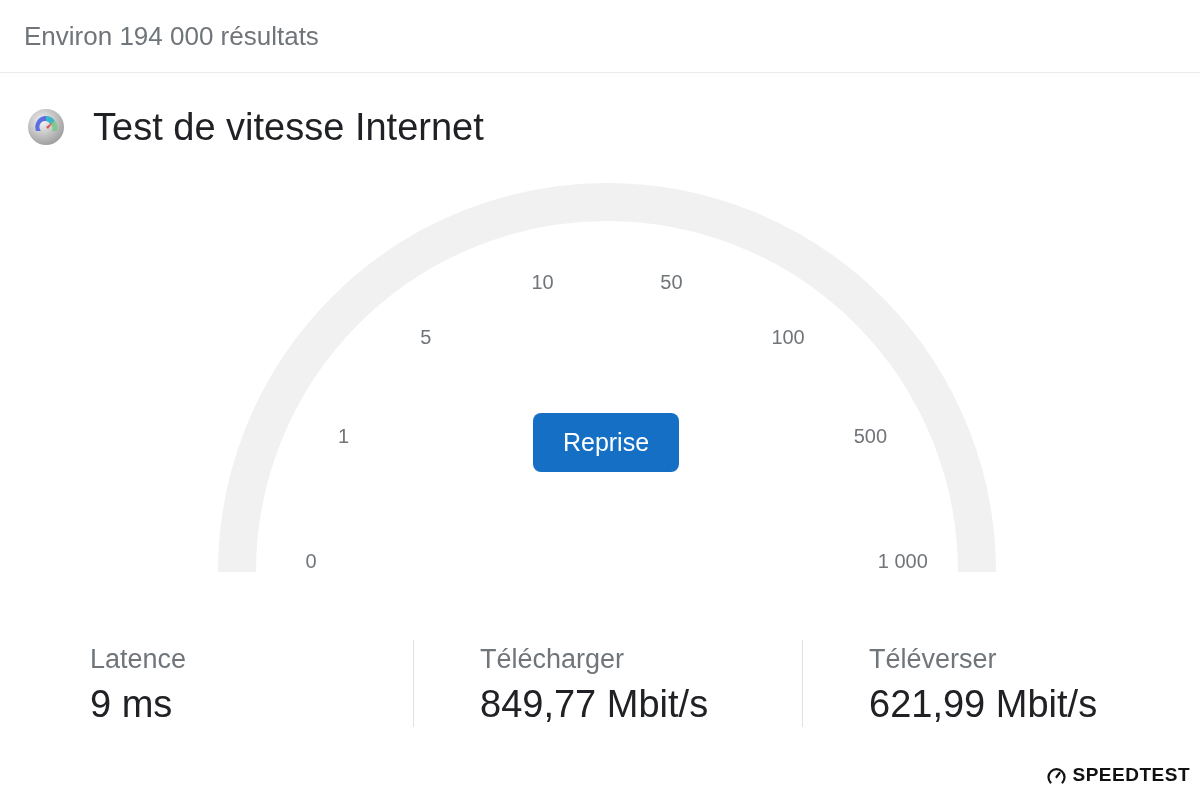 This screenshot has width=1200, height=800. What do you see at coordinates (902, 560) in the screenshot?
I see `gauge-tick-label: 1 000` at bounding box center [902, 560].